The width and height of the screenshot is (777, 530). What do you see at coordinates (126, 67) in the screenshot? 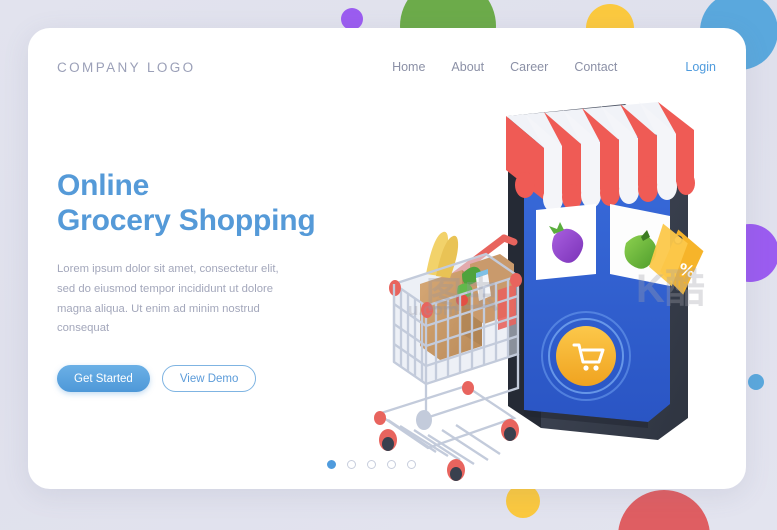
I see `company-logo: COMPANY LOGO` at bounding box center [126, 67].